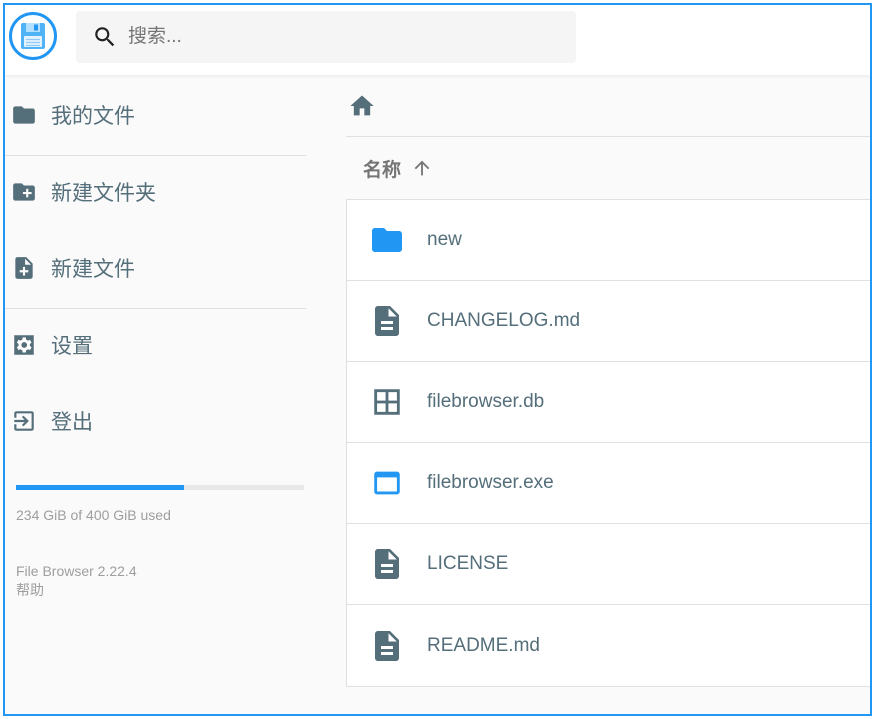 The width and height of the screenshot is (875, 719). Describe the element at coordinates (105, 37) in the screenshot. I see `search-icon` at that location.